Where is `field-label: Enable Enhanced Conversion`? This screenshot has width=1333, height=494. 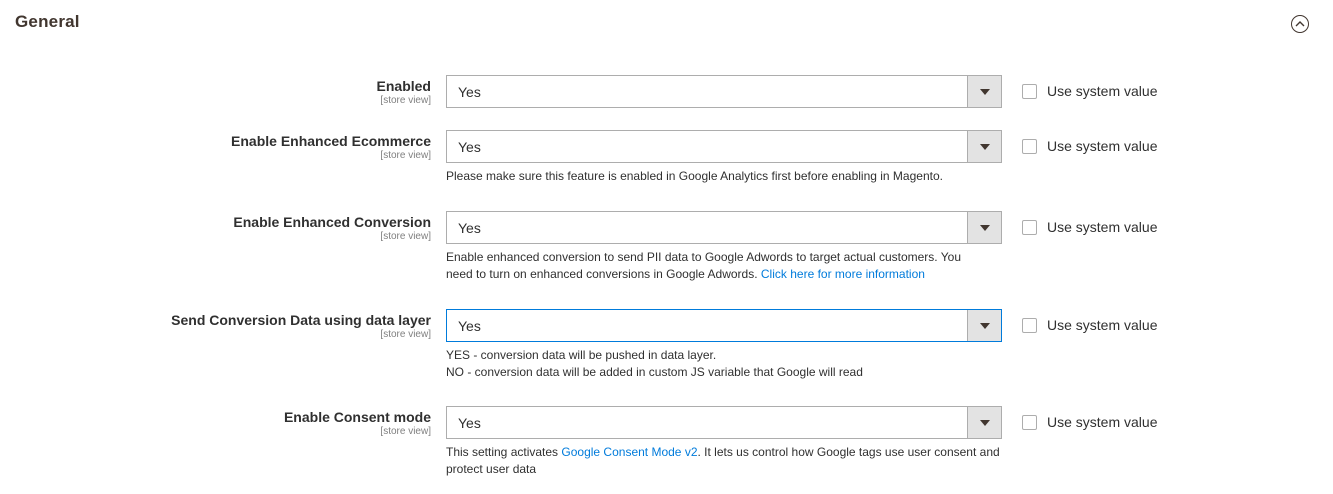 field-label: Enable Enhanced Conversion is located at coordinates (332, 222).